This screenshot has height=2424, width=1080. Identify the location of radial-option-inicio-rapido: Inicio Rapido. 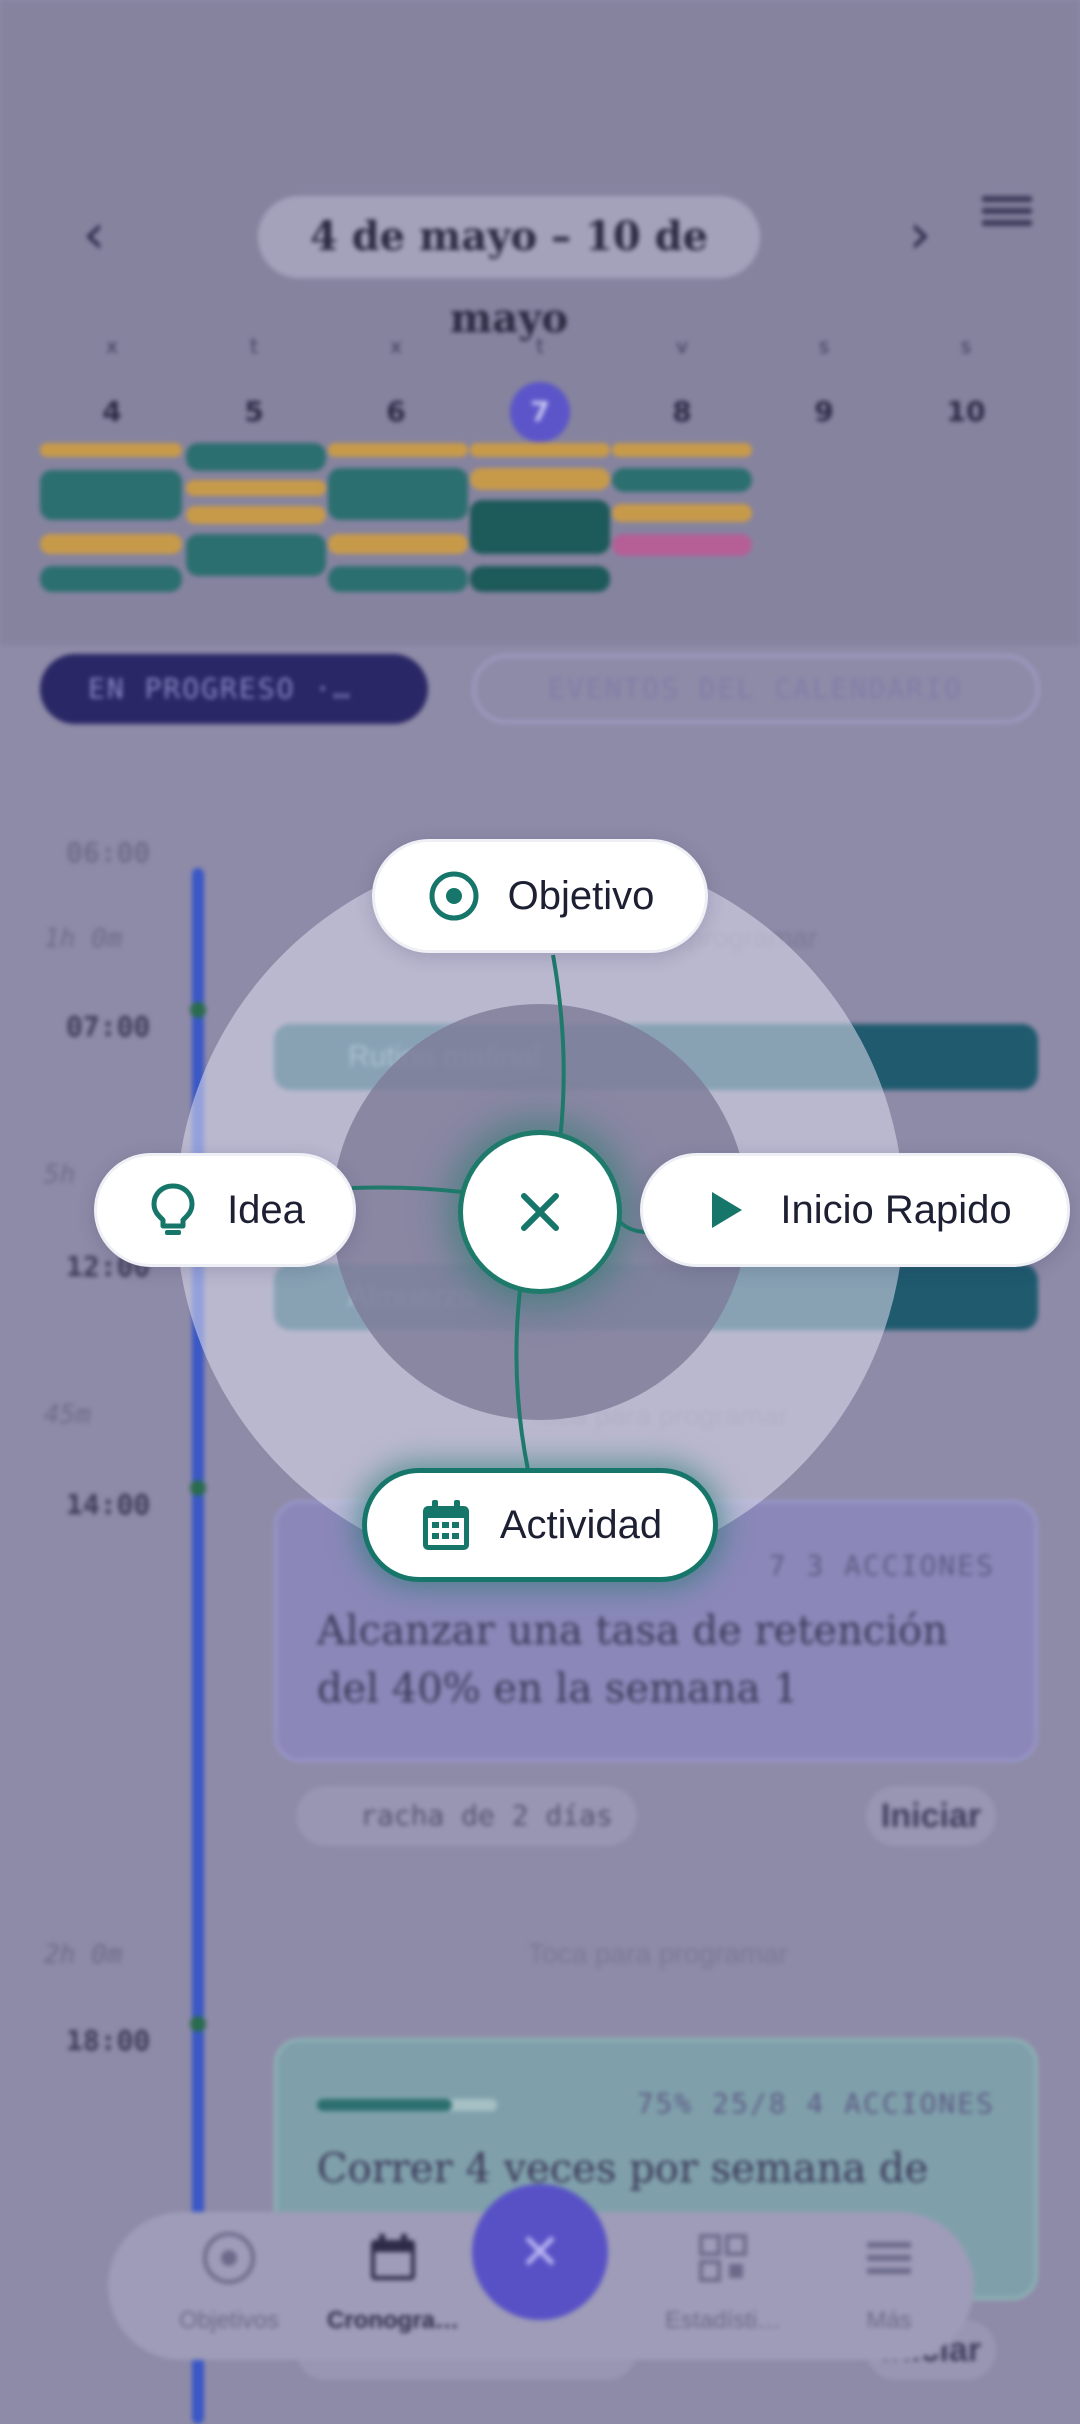
(855, 1210).